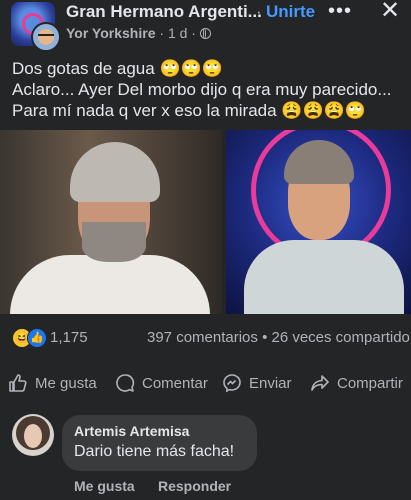 This screenshot has width=411, height=500. What do you see at coordinates (175, 383) in the screenshot?
I see `comment-label: Comentar` at bounding box center [175, 383].